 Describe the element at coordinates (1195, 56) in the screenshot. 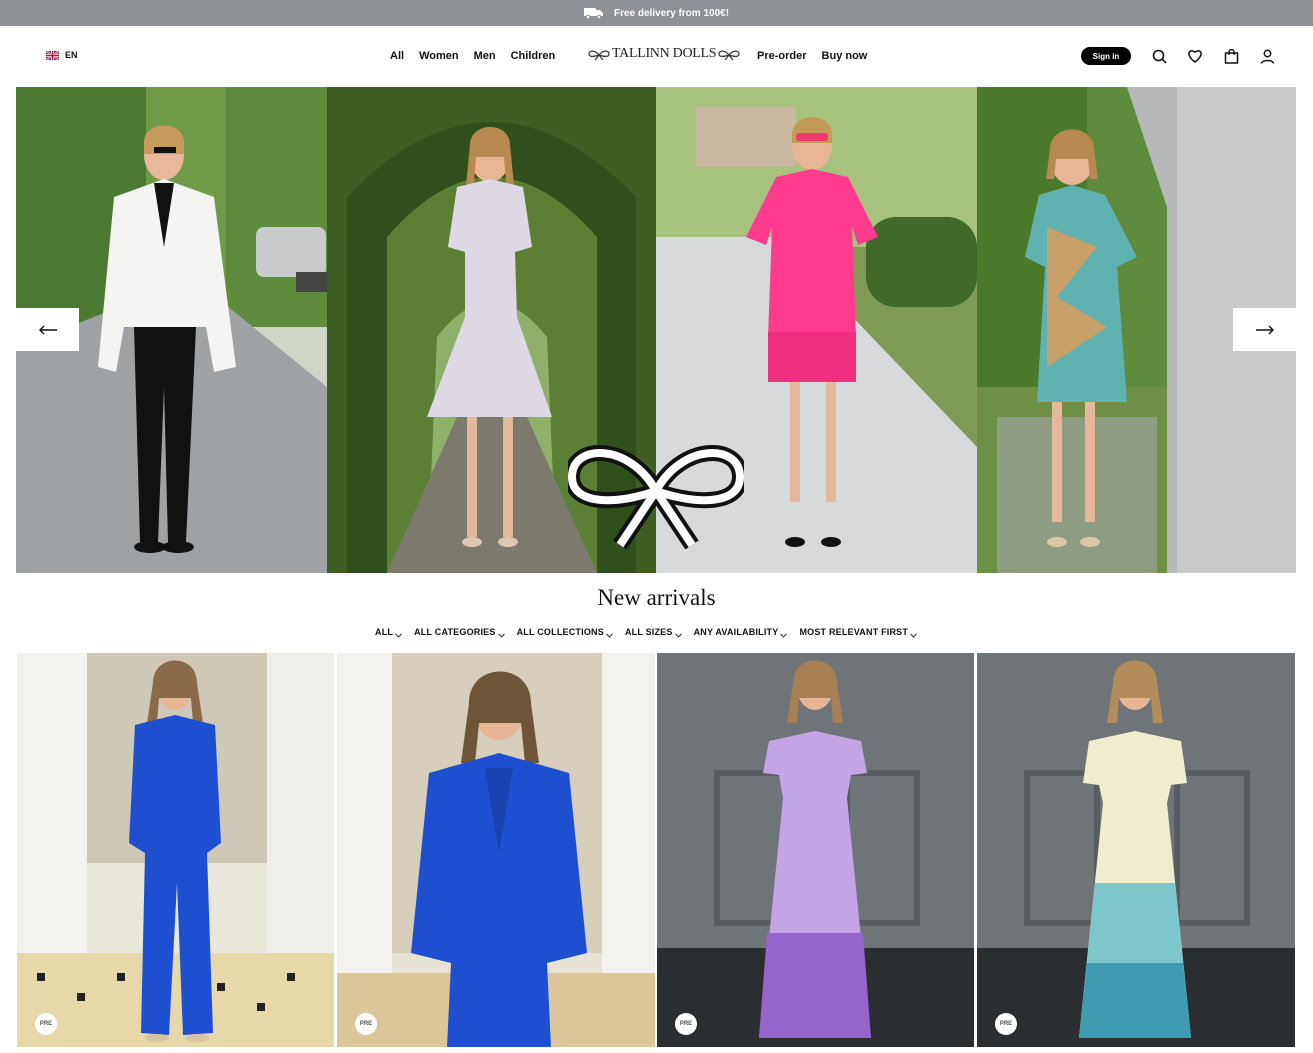

I see `heart-icon` at that location.